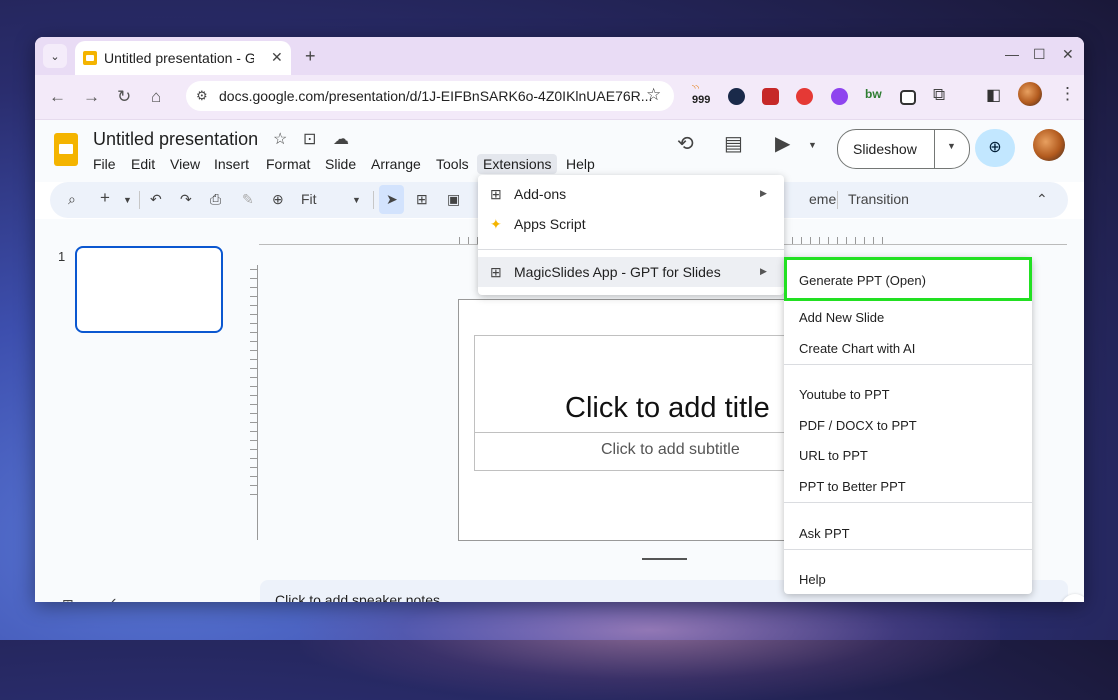 This screenshot has height=700, width=1118. I want to click on submenu-label: Add New Slide, so click(842, 317).